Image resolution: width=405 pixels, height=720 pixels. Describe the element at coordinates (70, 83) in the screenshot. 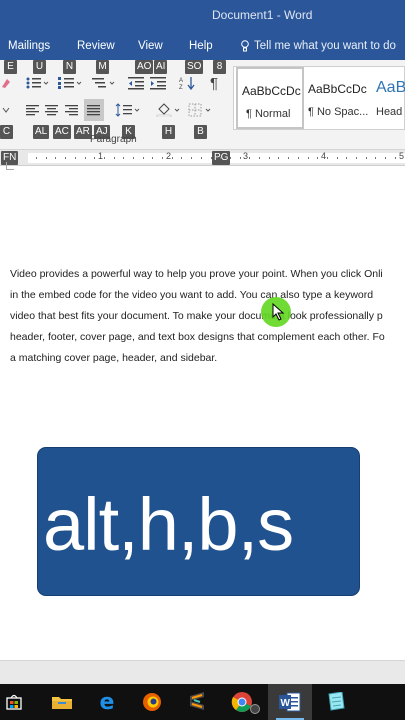

I see `numbering-button` at that location.